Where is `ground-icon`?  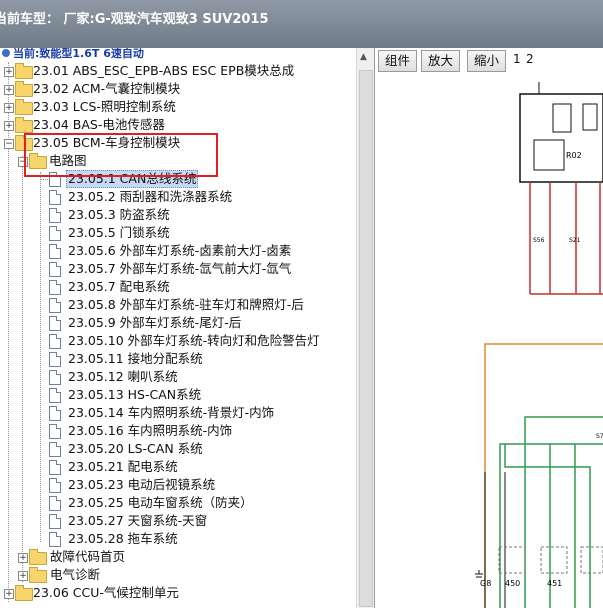
ground-icon is located at coordinates (479, 574).